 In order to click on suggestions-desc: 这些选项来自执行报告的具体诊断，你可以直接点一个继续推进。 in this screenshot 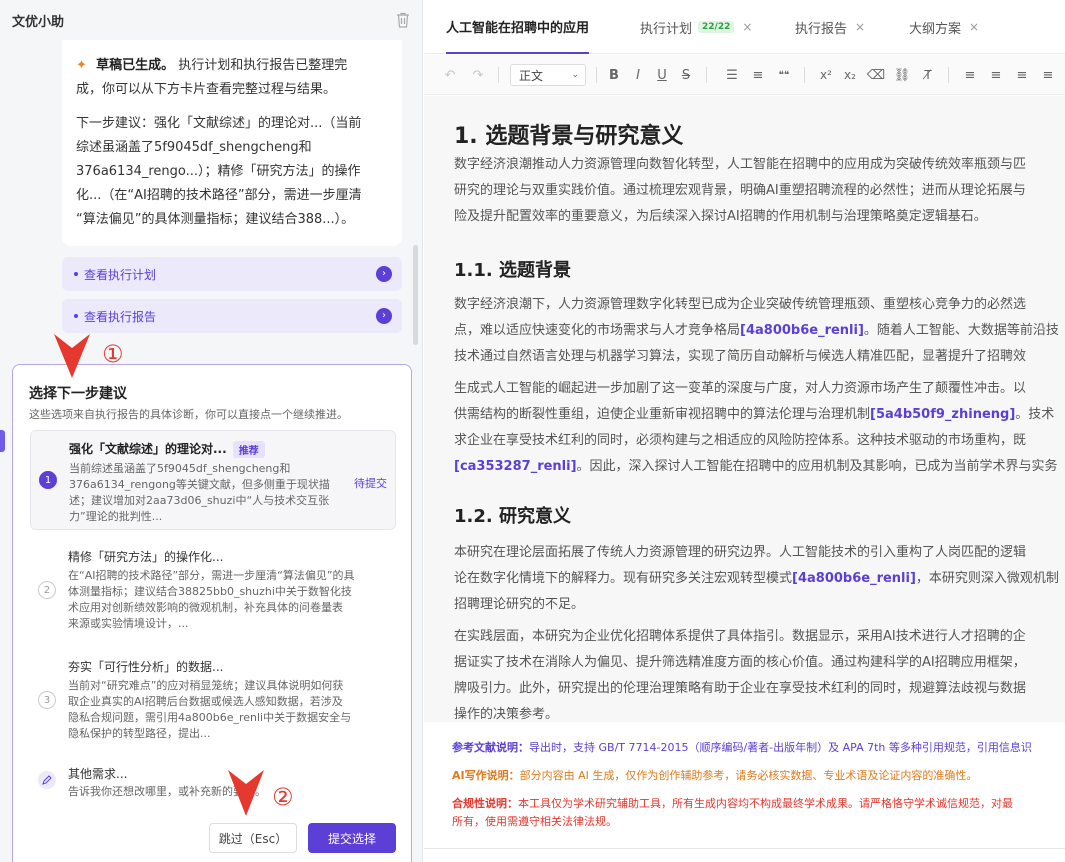, I will do `click(188, 414)`.